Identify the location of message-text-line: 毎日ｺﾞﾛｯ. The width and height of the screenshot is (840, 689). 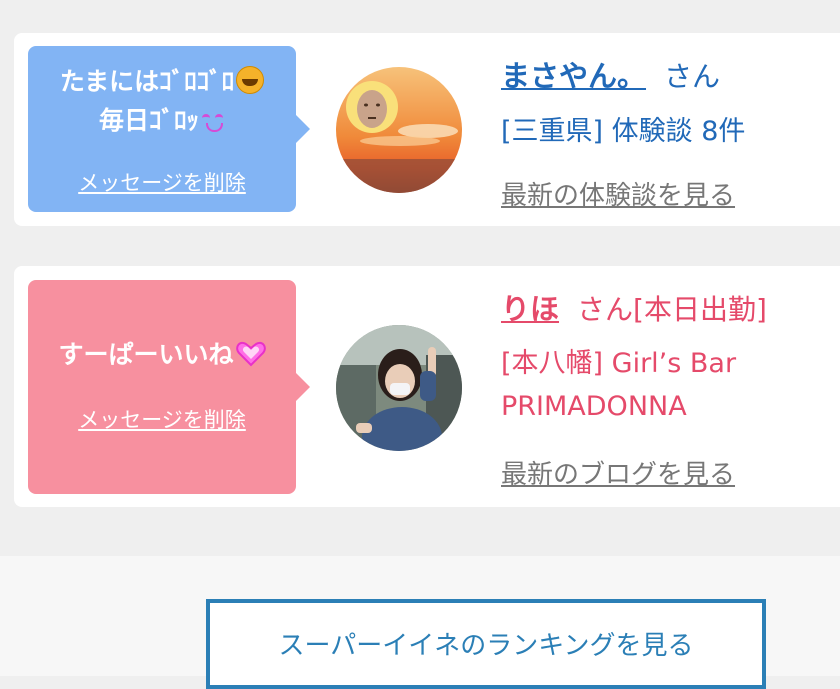
(162, 121).